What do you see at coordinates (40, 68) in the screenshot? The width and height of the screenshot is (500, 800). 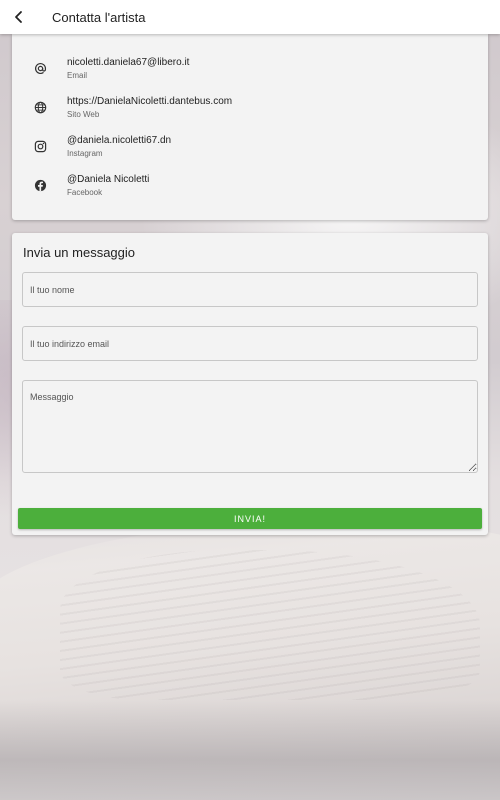 I see `at-icon` at bounding box center [40, 68].